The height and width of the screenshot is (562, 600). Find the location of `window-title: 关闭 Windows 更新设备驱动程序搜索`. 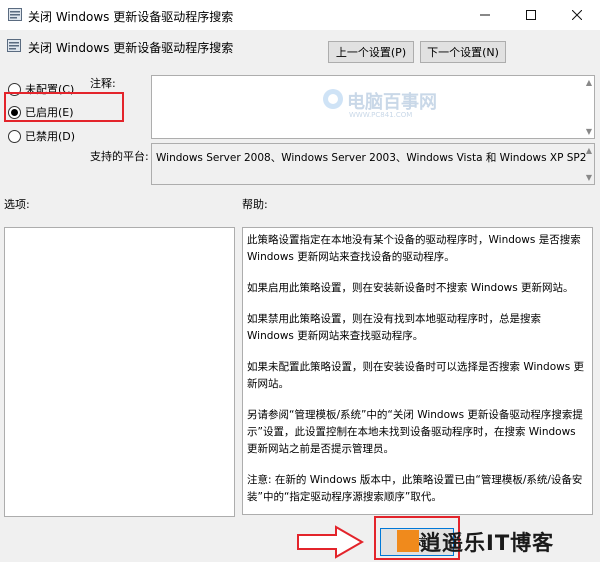

window-title: 关闭 Windows 更新设备驱动程序搜索 is located at coordinates (131, 17).